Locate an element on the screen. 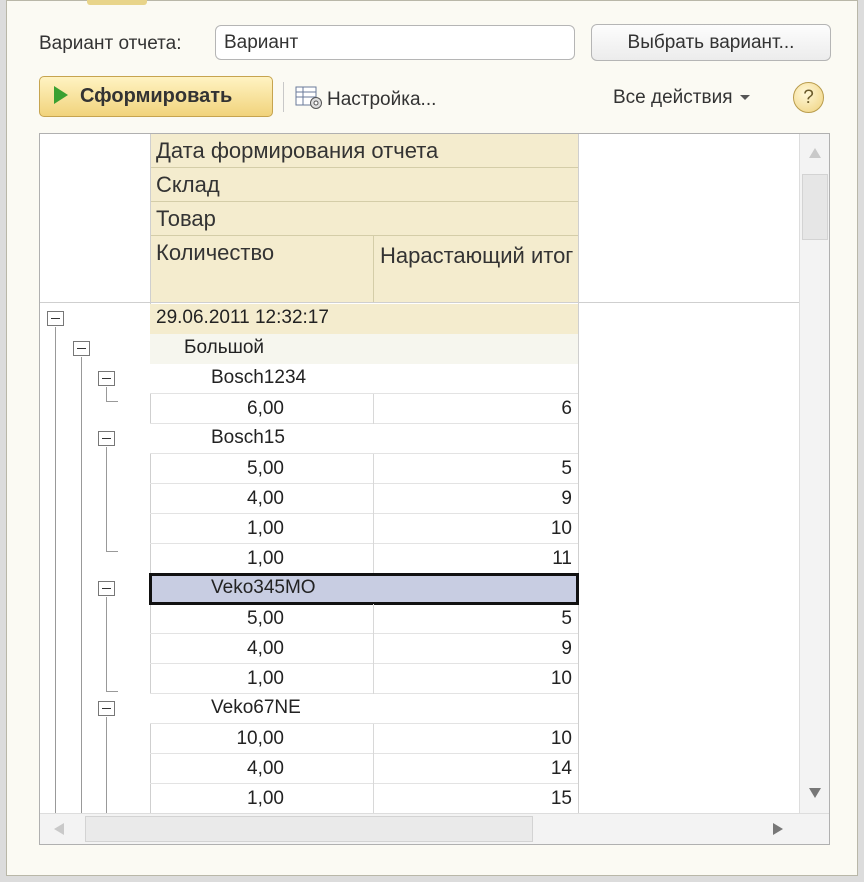  all-actions-label: Все действия is located at coordinates (673, 97).